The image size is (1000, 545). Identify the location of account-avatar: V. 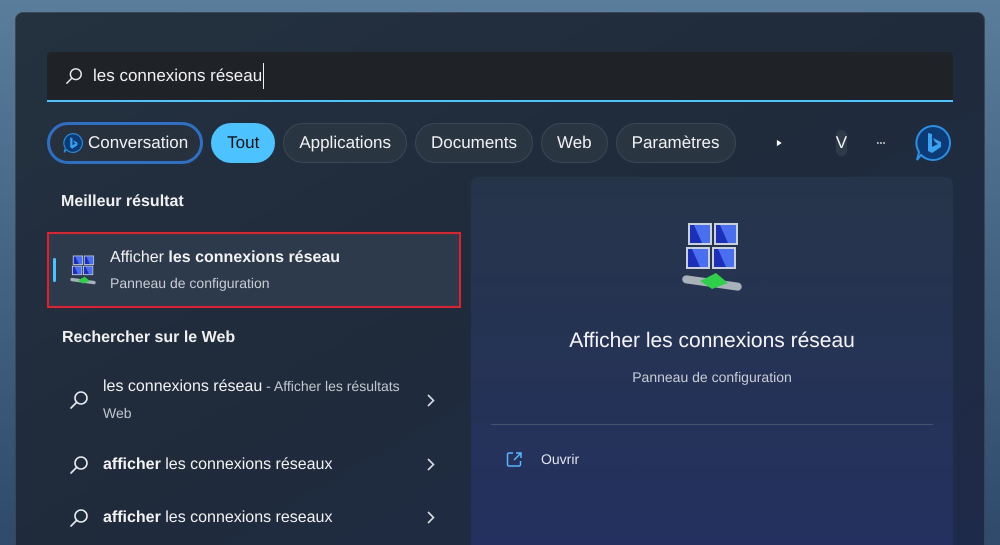
(842, 143).